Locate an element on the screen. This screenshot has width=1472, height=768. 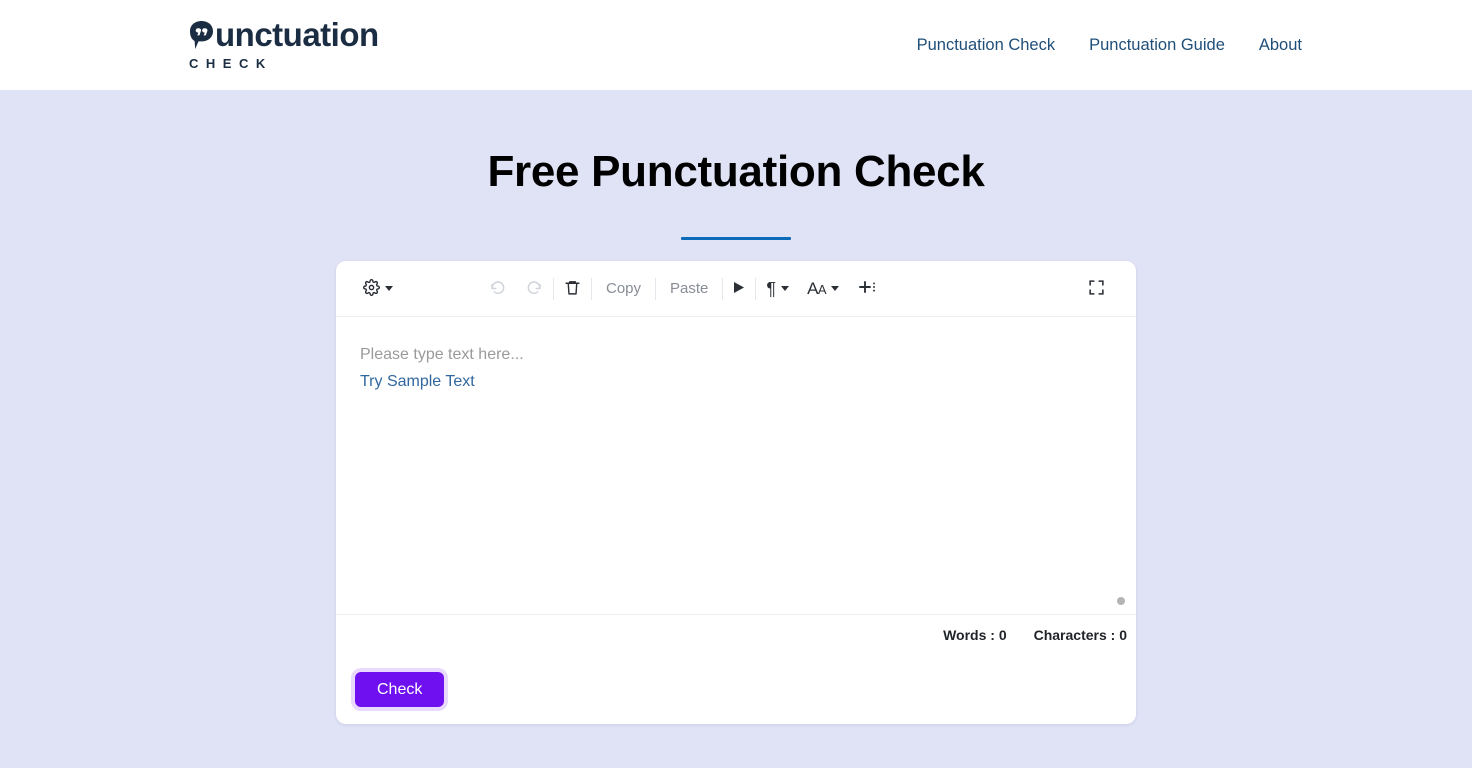
paragraph-format-button: ¶ is located at coordinates (777, 289).